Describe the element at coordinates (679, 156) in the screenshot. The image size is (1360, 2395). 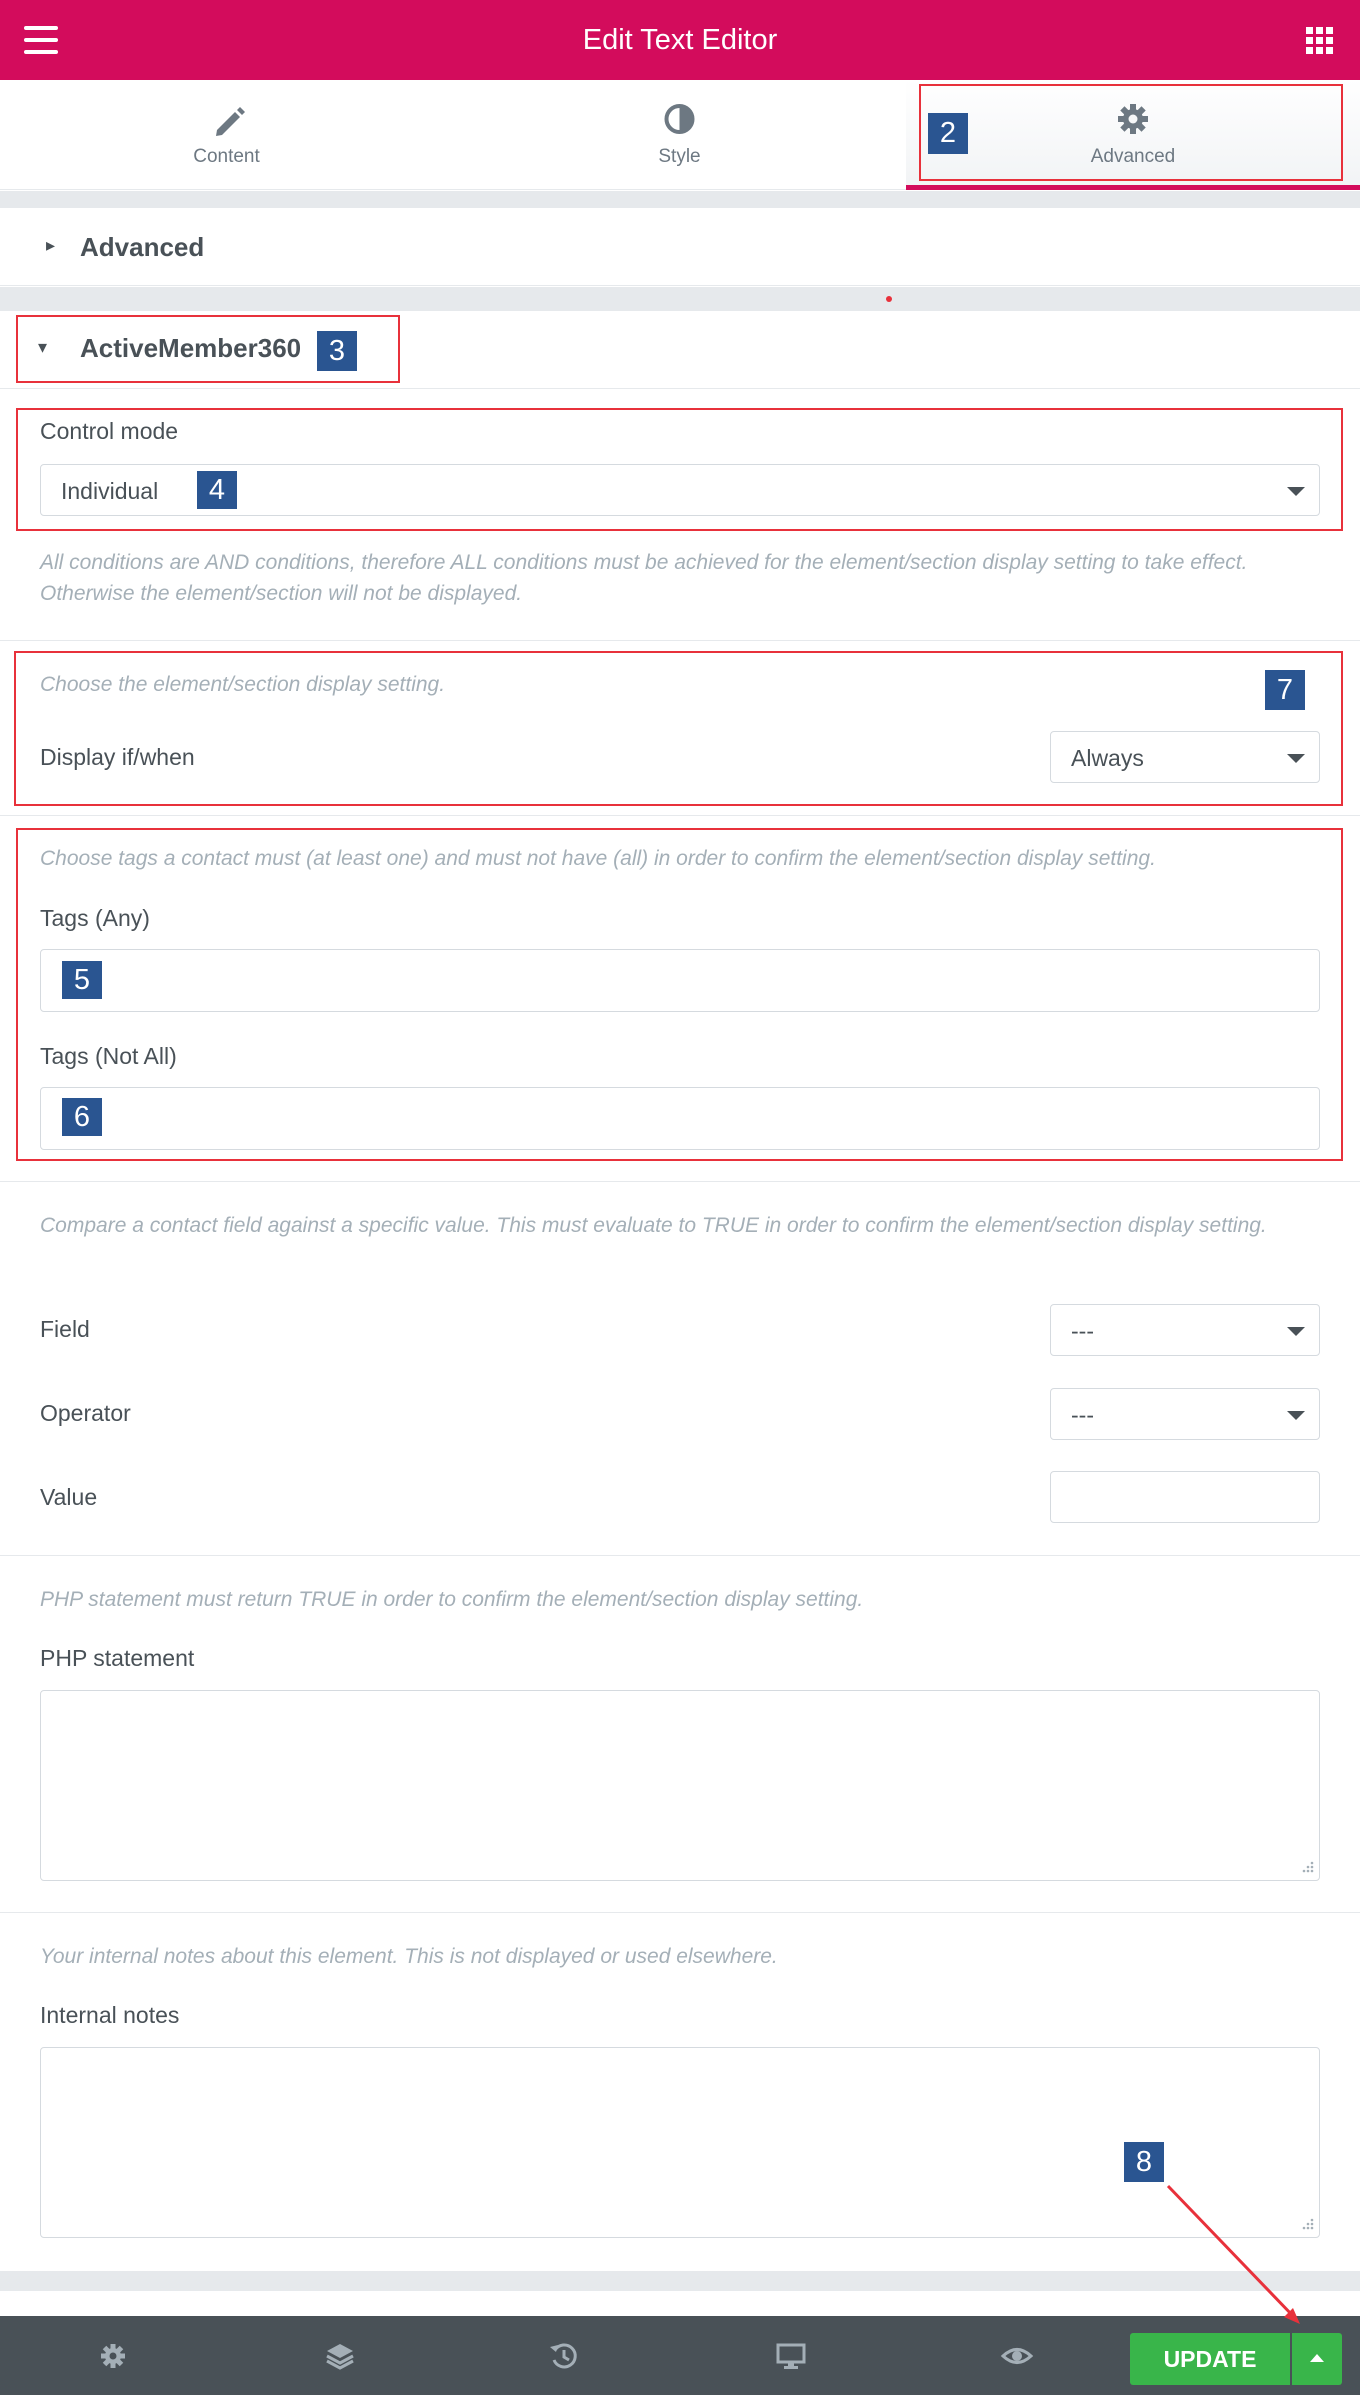
I see `tab-style-label: Style` at that location.